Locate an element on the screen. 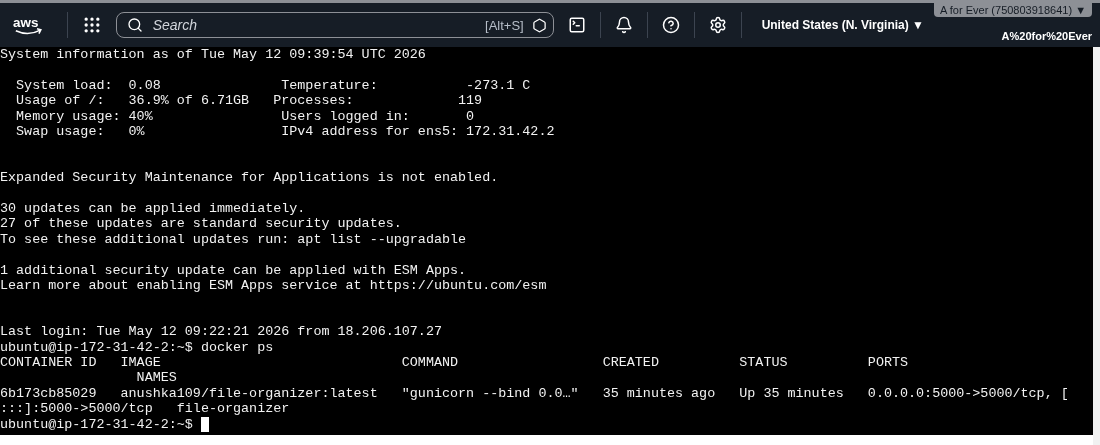 This screenshot has width=1100, height=445. terminal-line: ubuntu@ip-172-31-42-2:~$ docker ps is located at coordinates (137, 347).